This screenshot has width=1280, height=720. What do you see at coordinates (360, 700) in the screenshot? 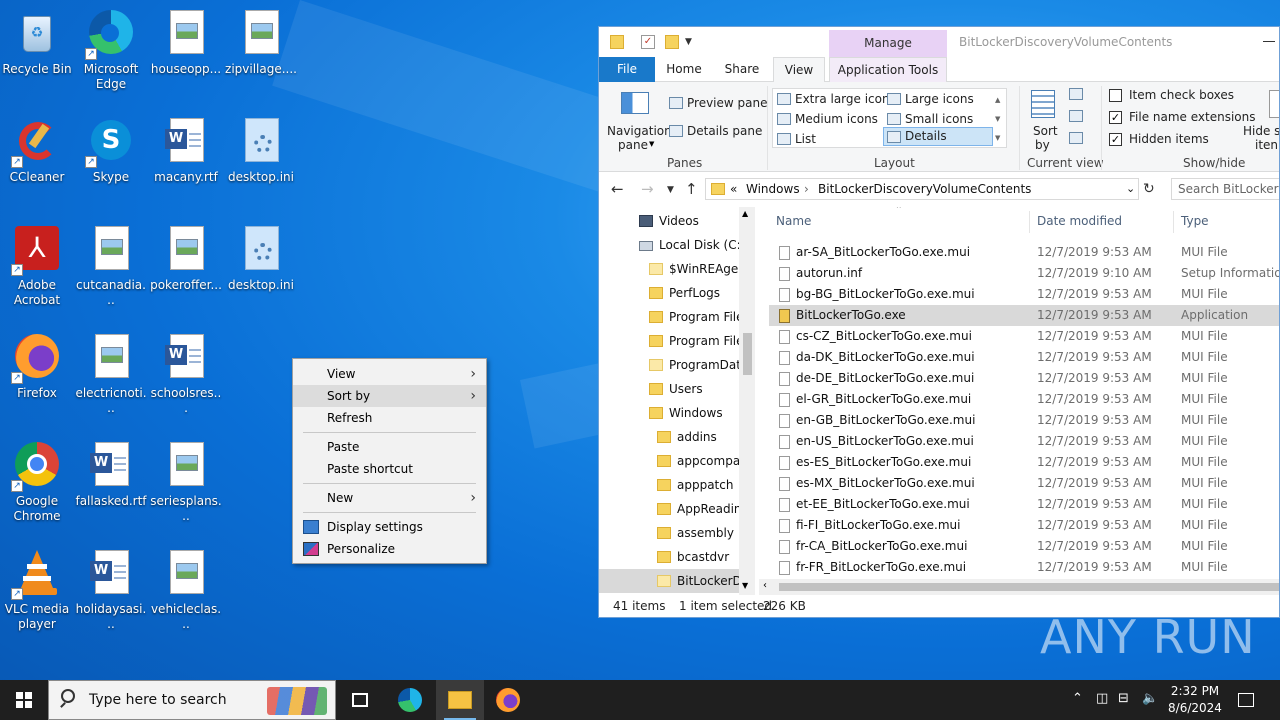
I see `task-view-button` at bounding box center [360, 700].